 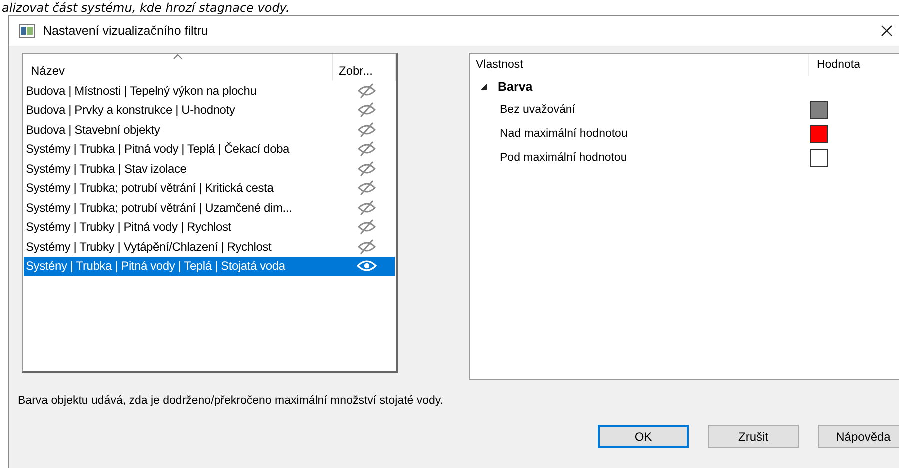 I want to click on property-label: Bez uvažování, so click(x=537, y=110).